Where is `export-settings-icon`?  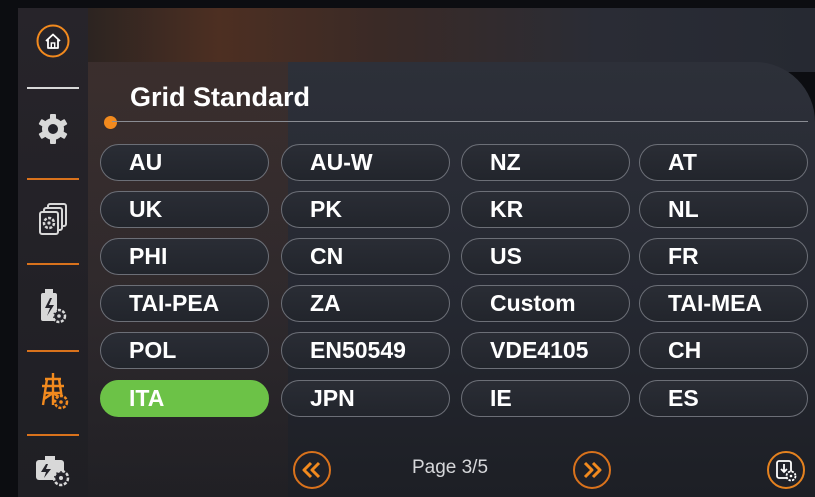 export-settings-icon is located at coordinates (786, 471).